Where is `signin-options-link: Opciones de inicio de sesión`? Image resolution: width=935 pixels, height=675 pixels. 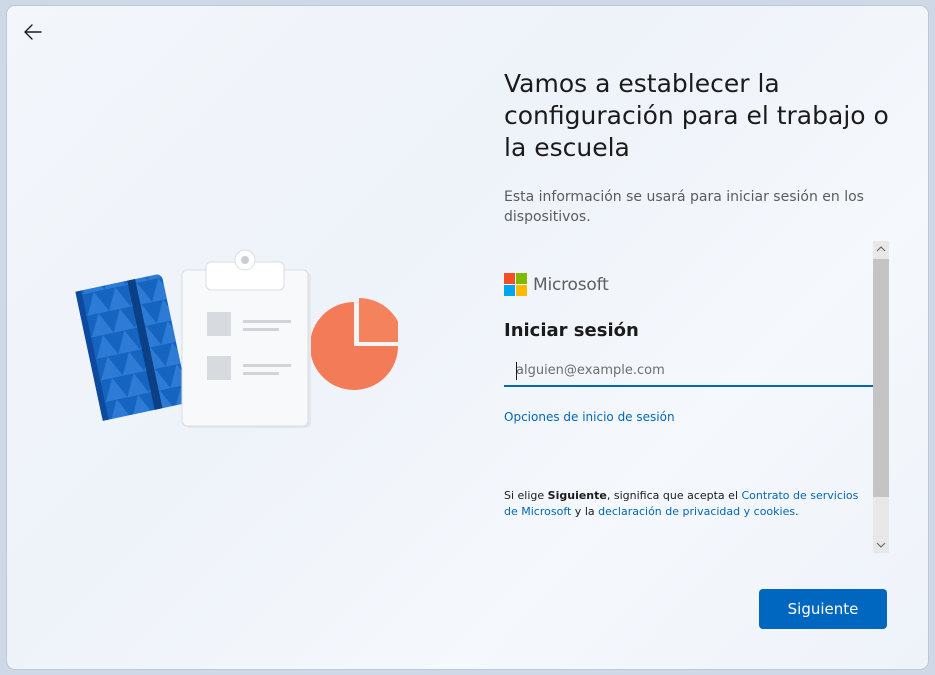
signin-options-link: Opciones de inicio de sesión is located at coordinates (589, 417).